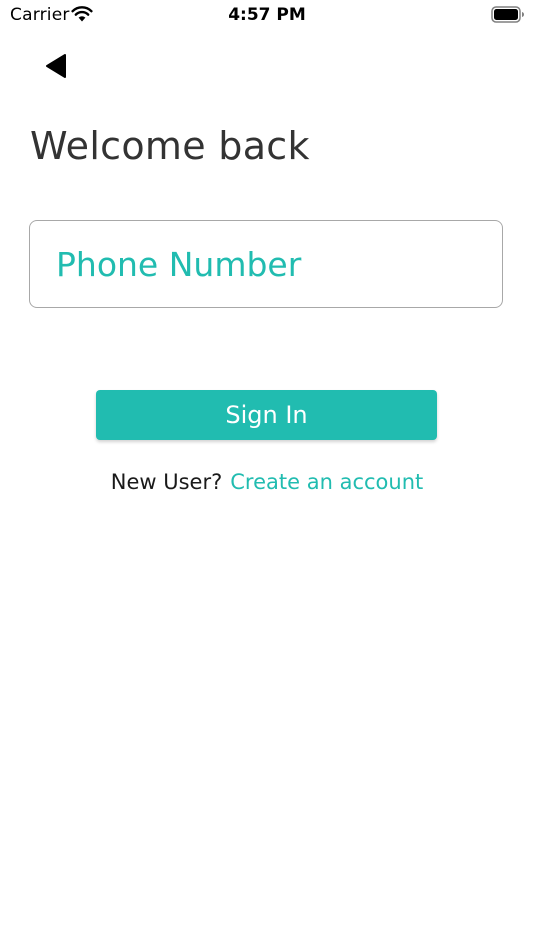 This screenshot has width=534, height=950. What do you see at coordinates (266, 415) in the screenshot?
I see `sign-in-button: Sign In` at bounding box center [266, 415].